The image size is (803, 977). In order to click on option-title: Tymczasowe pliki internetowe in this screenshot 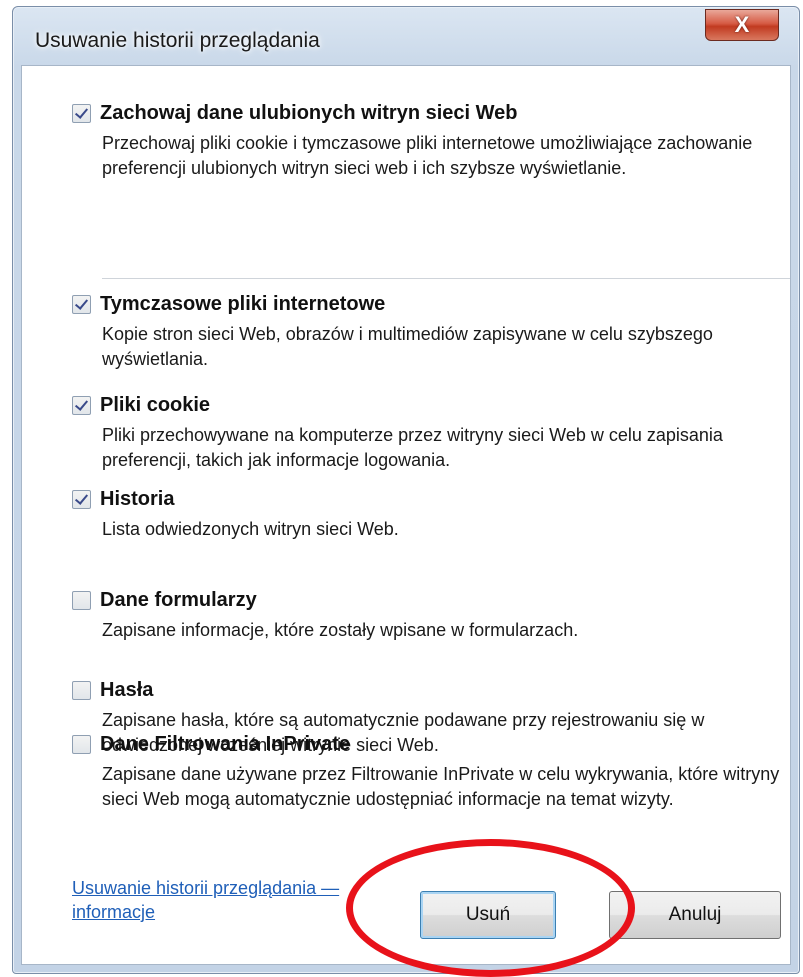, I will do `click(243, 304)`.